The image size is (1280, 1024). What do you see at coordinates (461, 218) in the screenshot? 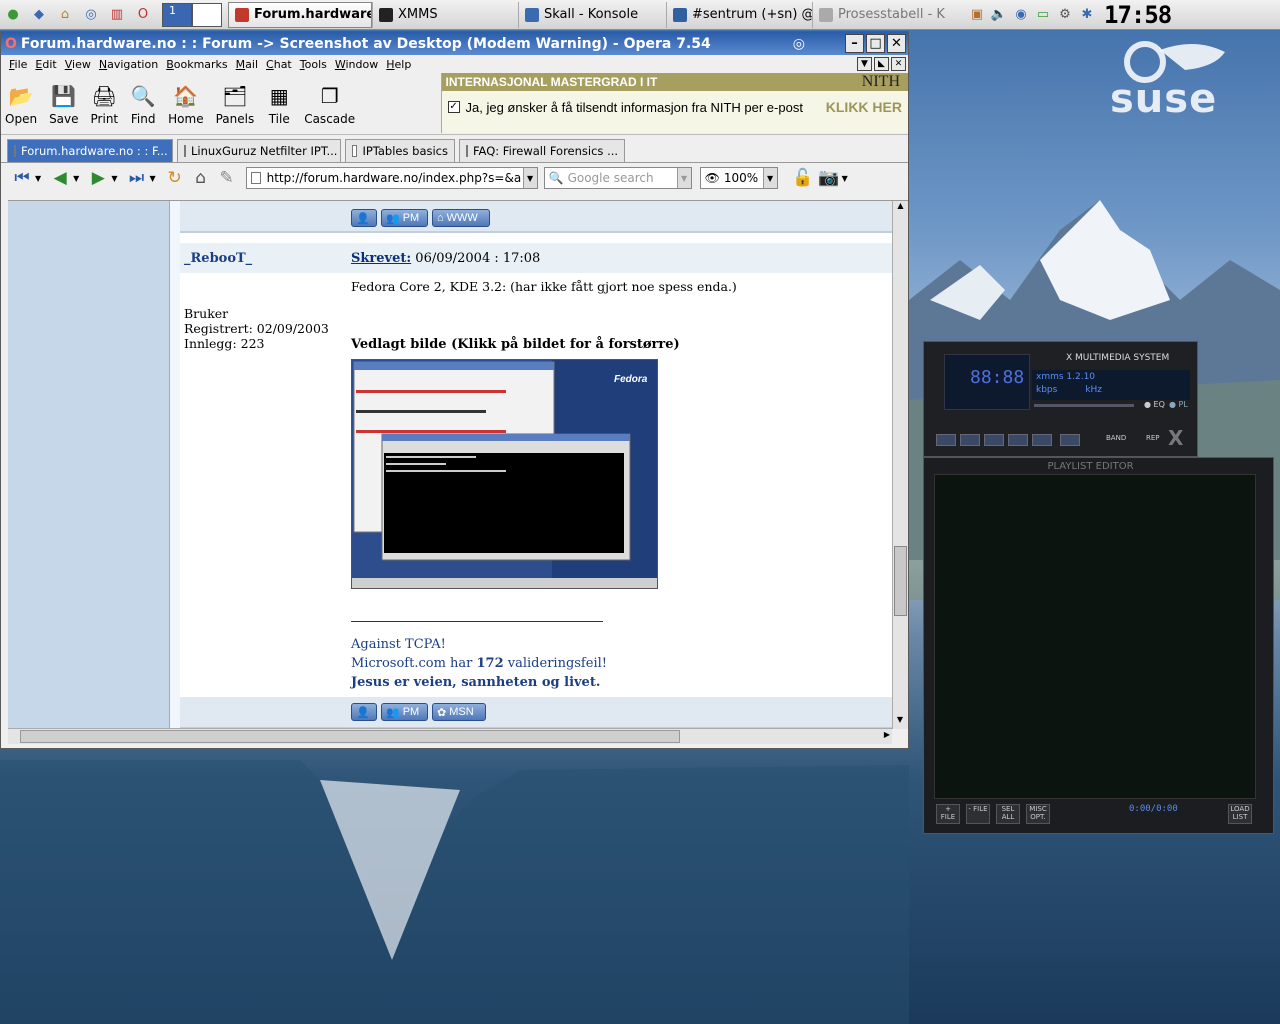
I see `www-button: ⌂ WWW` at bounding box center [461, 218].